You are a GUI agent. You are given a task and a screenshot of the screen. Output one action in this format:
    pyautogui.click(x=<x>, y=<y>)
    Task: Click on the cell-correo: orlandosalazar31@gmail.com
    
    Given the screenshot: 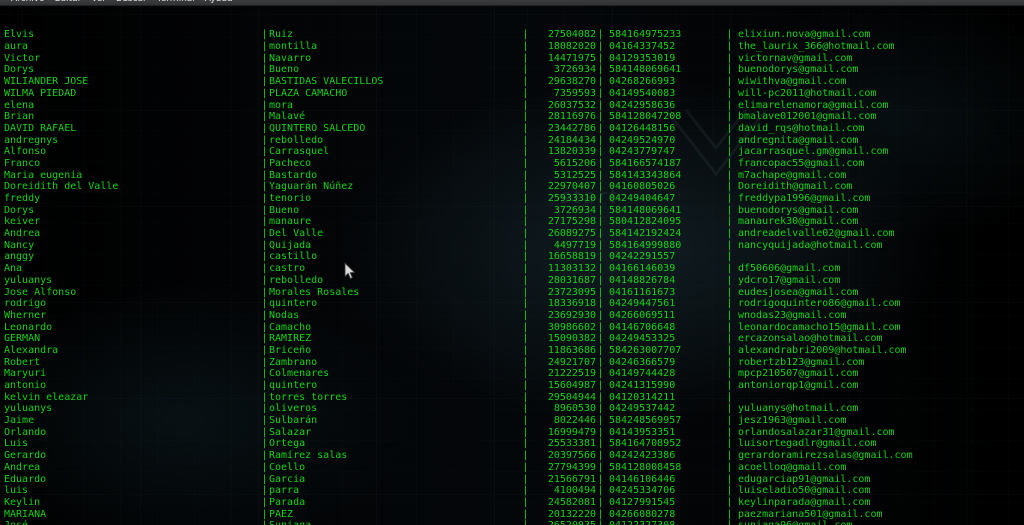 What is the action you would take?
    pyautogui.click(x=816, y=432)
    